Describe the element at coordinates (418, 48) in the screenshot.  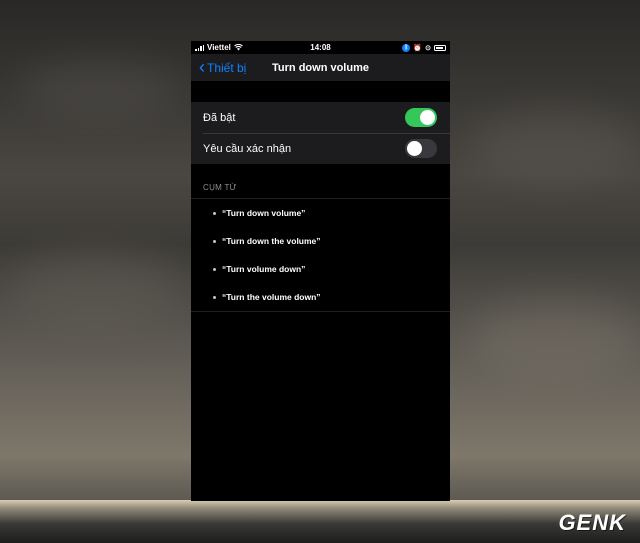
I see `alarm-icon: ⏰` at that location.